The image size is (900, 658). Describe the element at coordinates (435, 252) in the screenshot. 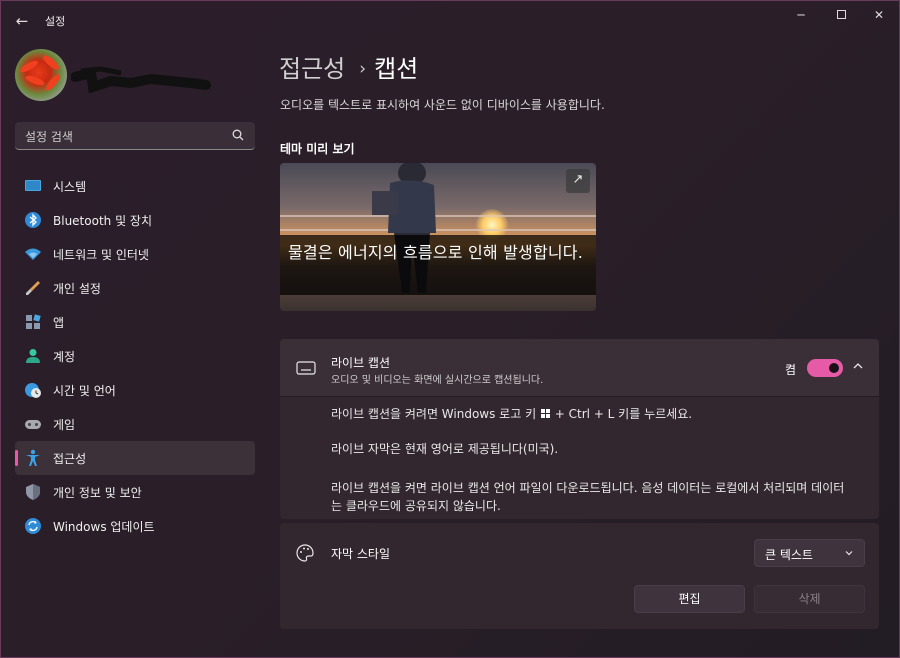

I see `preview-caption-text: 물결은 에너지의 흐름으로 인해 발생합니다.` at that location.